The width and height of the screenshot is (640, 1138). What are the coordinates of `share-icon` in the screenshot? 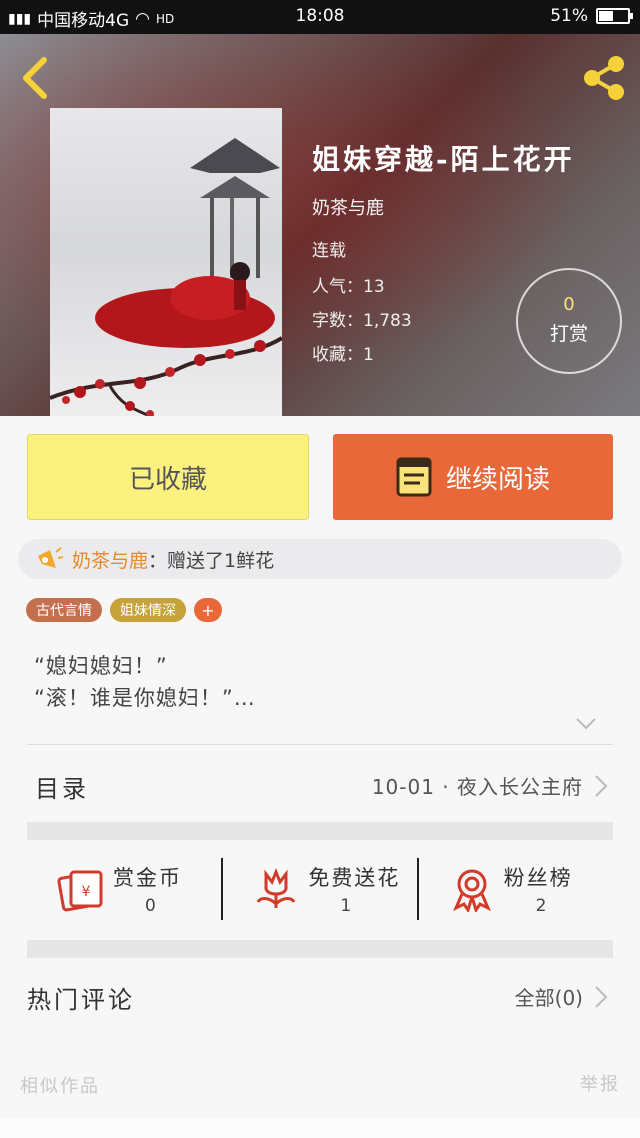 It's located at (604, 78).